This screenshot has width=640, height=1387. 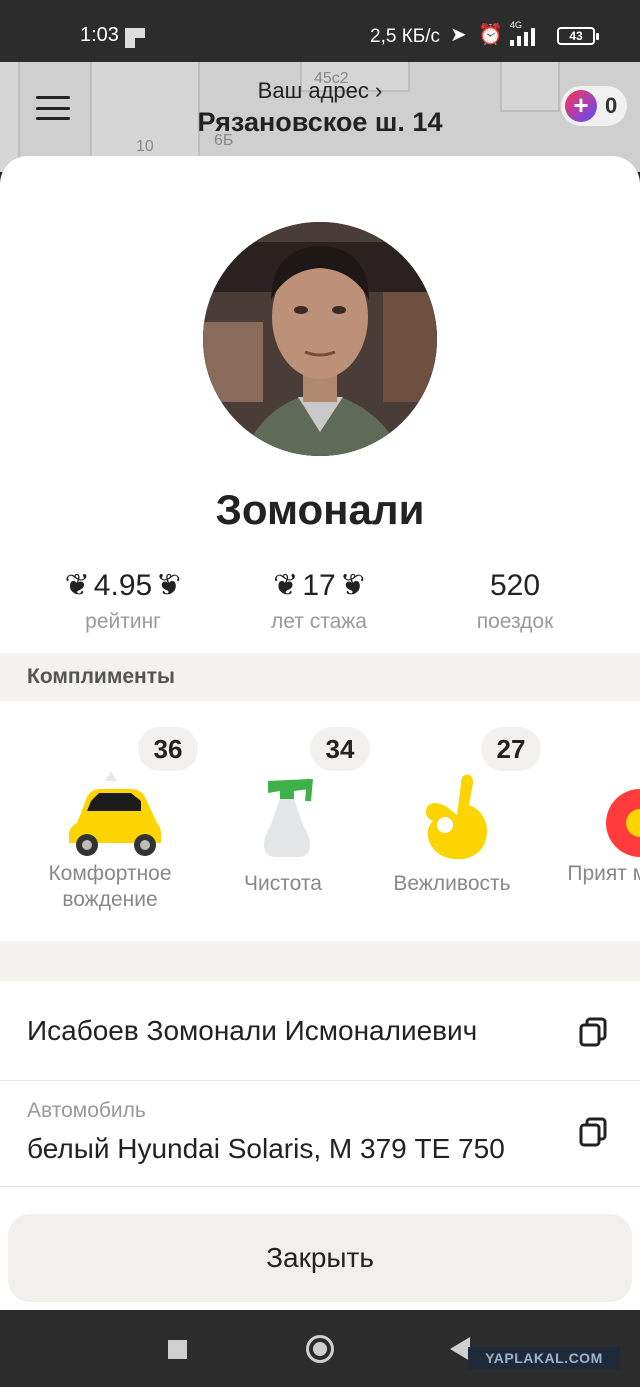 What do you see at coordinates (515, 585) in the screenshot?
I see `stat-value: 520` at bounding box center [515, 585].